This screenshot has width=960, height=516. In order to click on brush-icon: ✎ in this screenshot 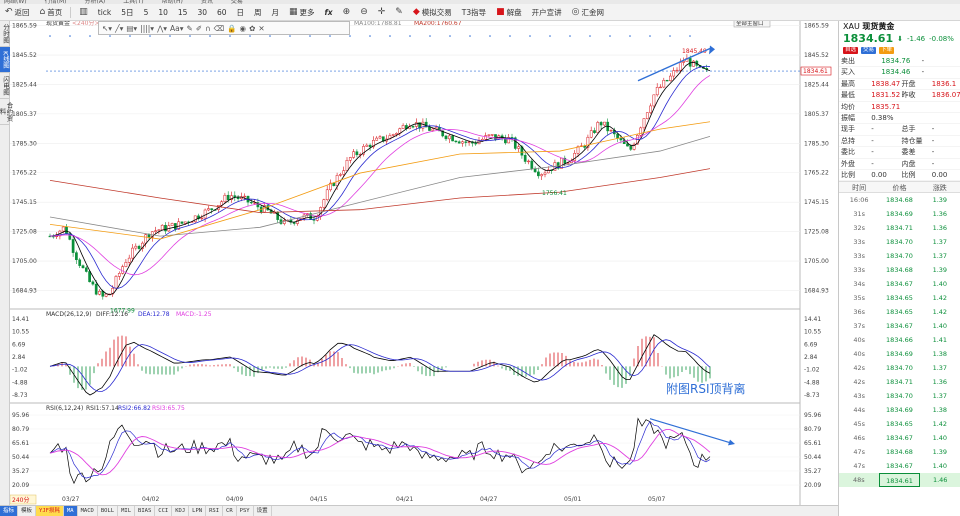, I will do `click(190, 28)`.